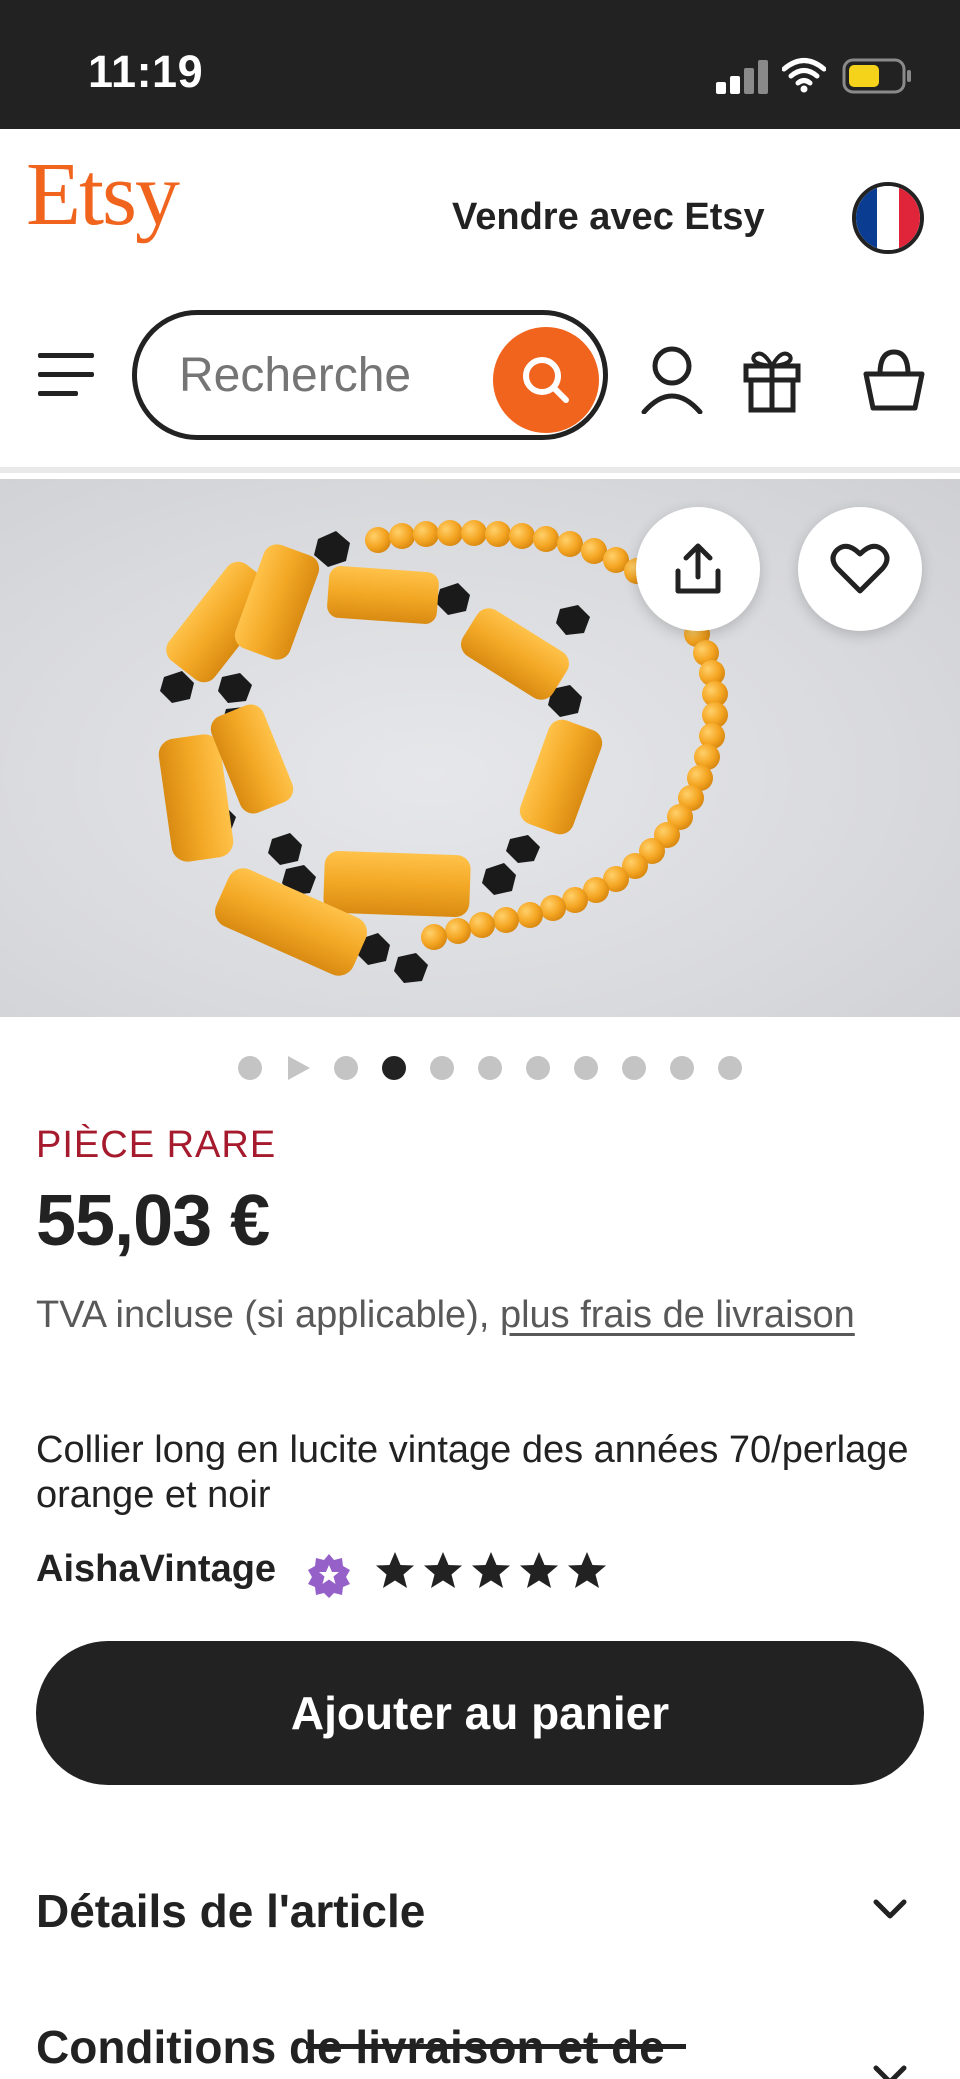 Image resolution: width=960 pixels, height=2079 pixels. Describe the element at coordinates (480, 1912) in the screenshot. I see `item-details-accordion: Détails de l'article` at that location.